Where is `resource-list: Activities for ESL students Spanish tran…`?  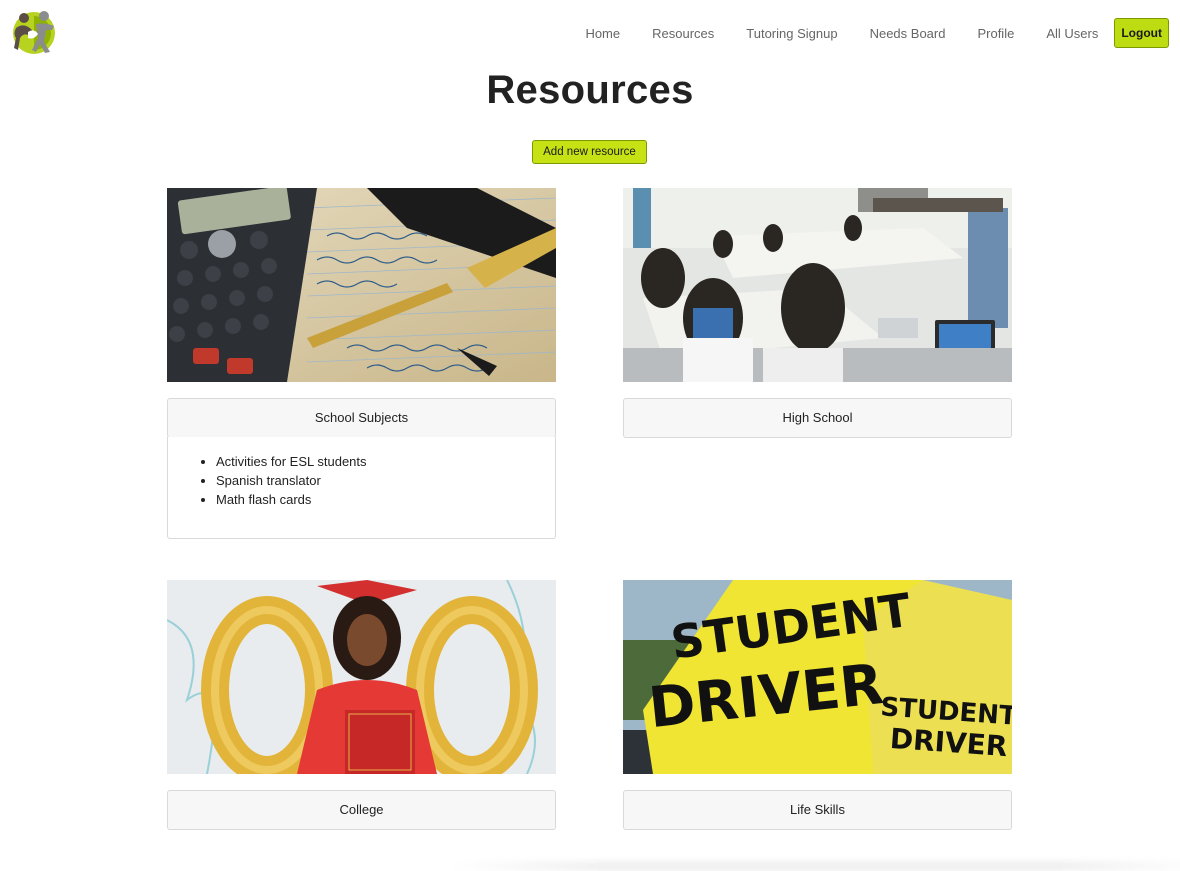
resource-list: Activities for ESL students Spanish tran… is located at coordinates (361, 480).